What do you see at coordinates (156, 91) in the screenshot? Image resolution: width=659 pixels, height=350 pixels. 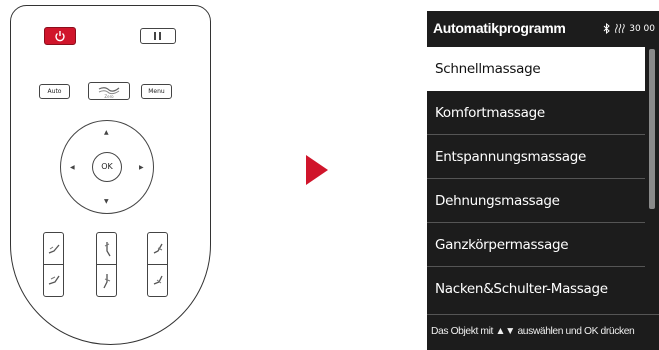 I see `menu-button: Menu` at bounding box center [156, 91].